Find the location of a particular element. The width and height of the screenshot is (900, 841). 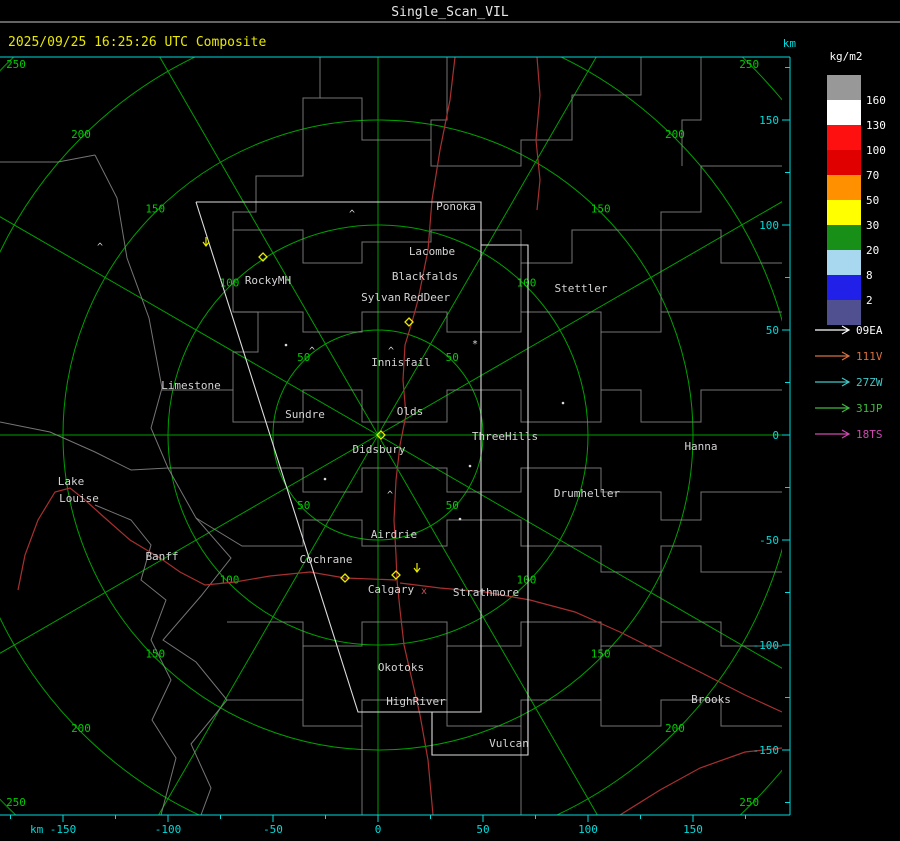

radar-site-id: 09EA is located at coordinates (869, 330).